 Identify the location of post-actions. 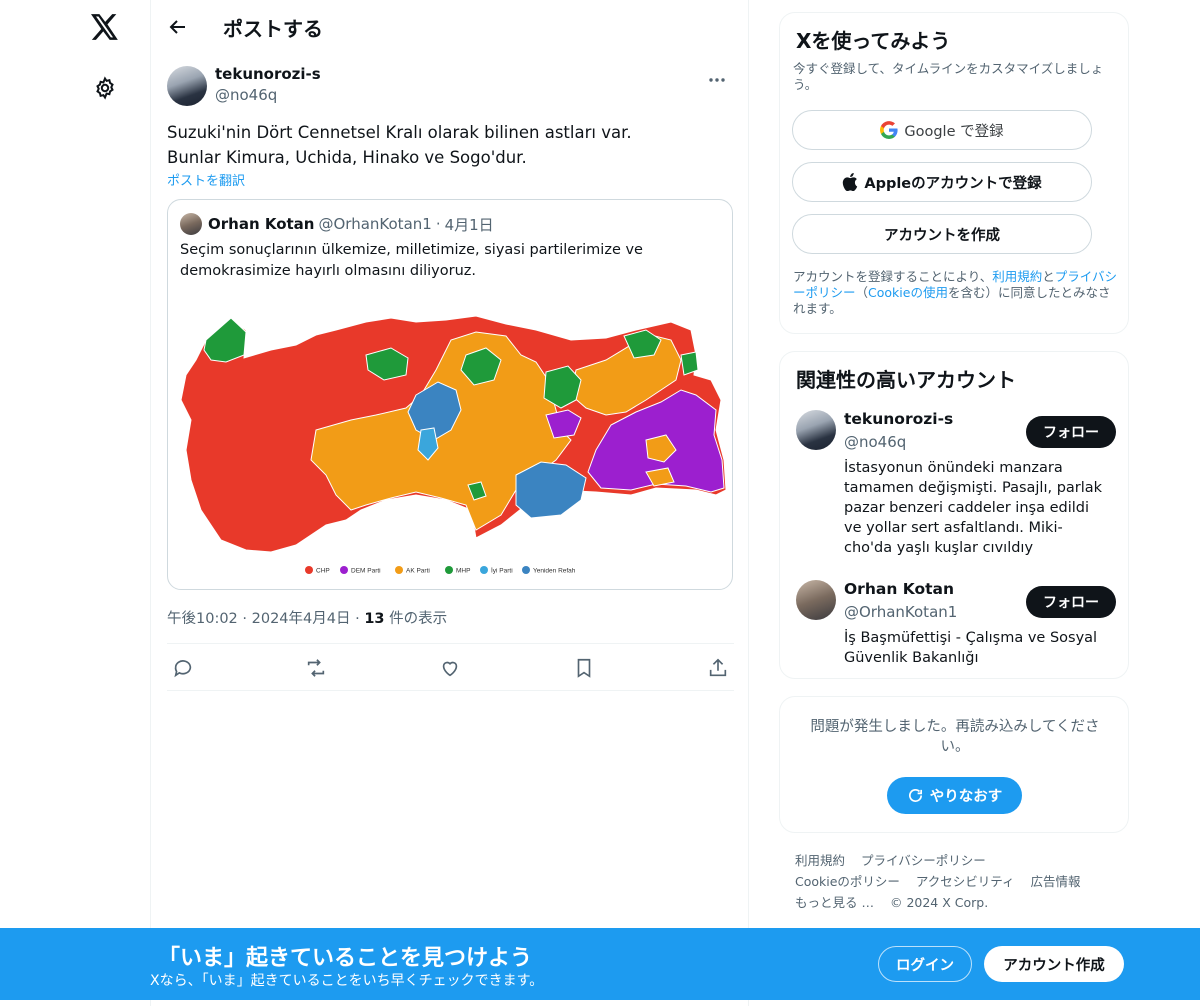
(450, 667).